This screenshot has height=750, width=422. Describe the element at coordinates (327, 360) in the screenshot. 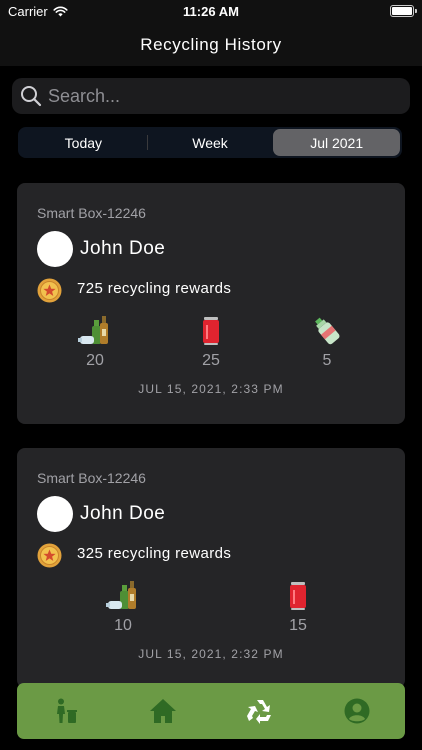

I see `item-count: 5` at that location.